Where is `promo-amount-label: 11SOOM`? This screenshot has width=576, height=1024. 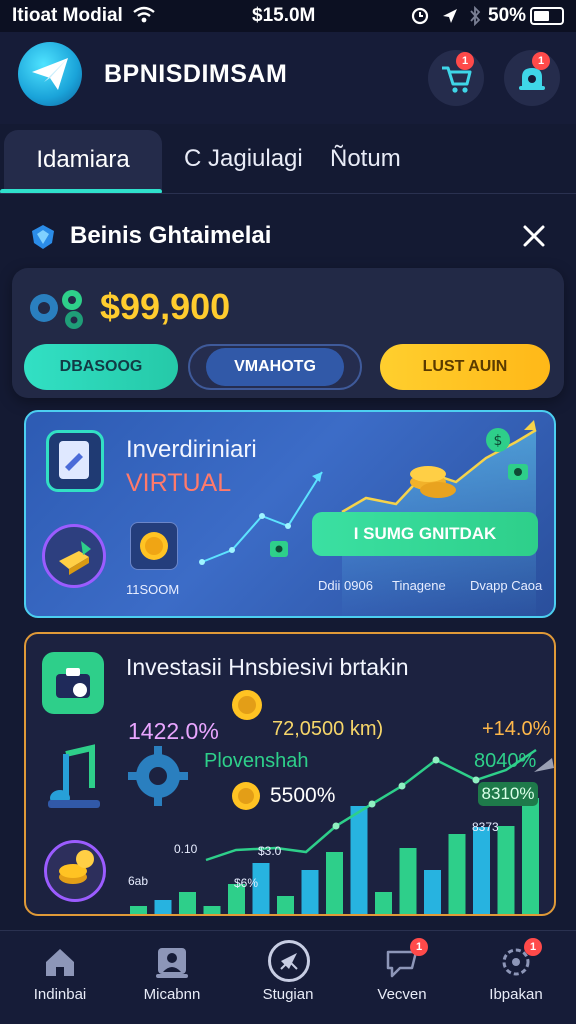 promo-amount-label: 11SOOM is located at coordinates (153, 589).